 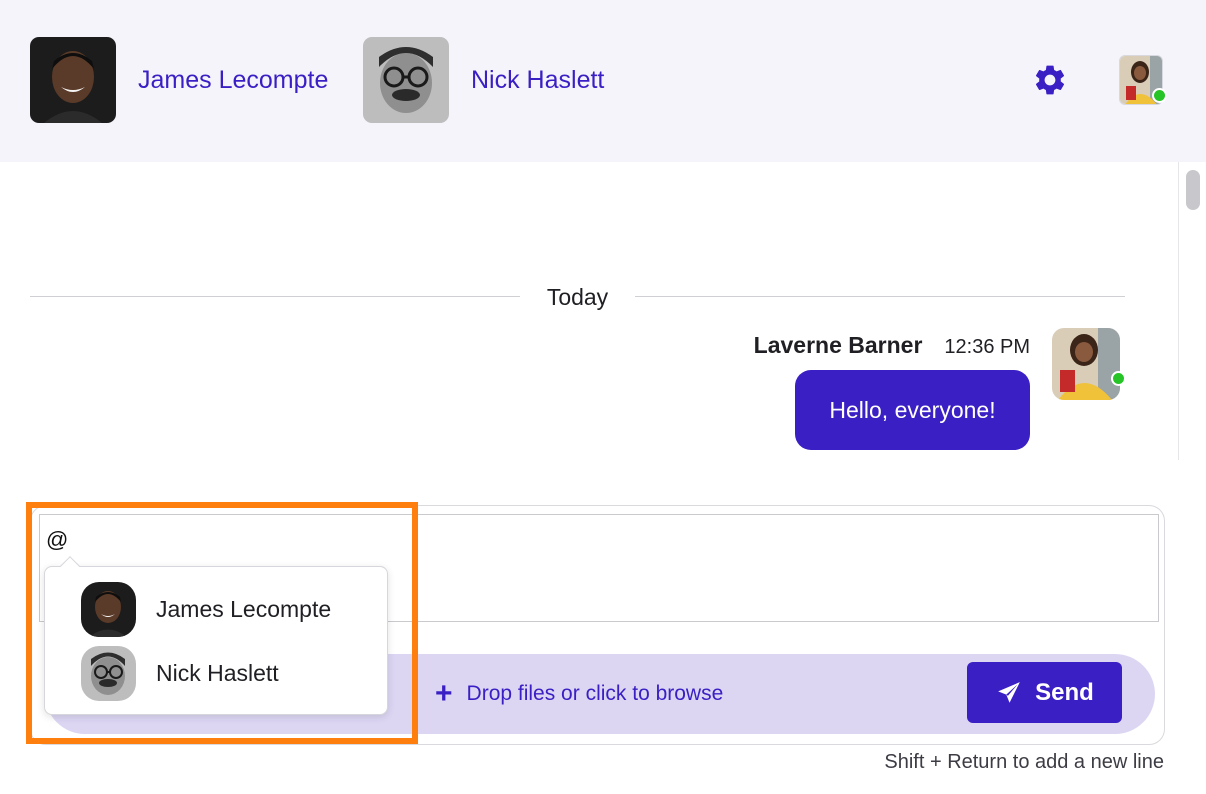 I want to click on mention-name: James Lecompte, so click(x=244, y=608).